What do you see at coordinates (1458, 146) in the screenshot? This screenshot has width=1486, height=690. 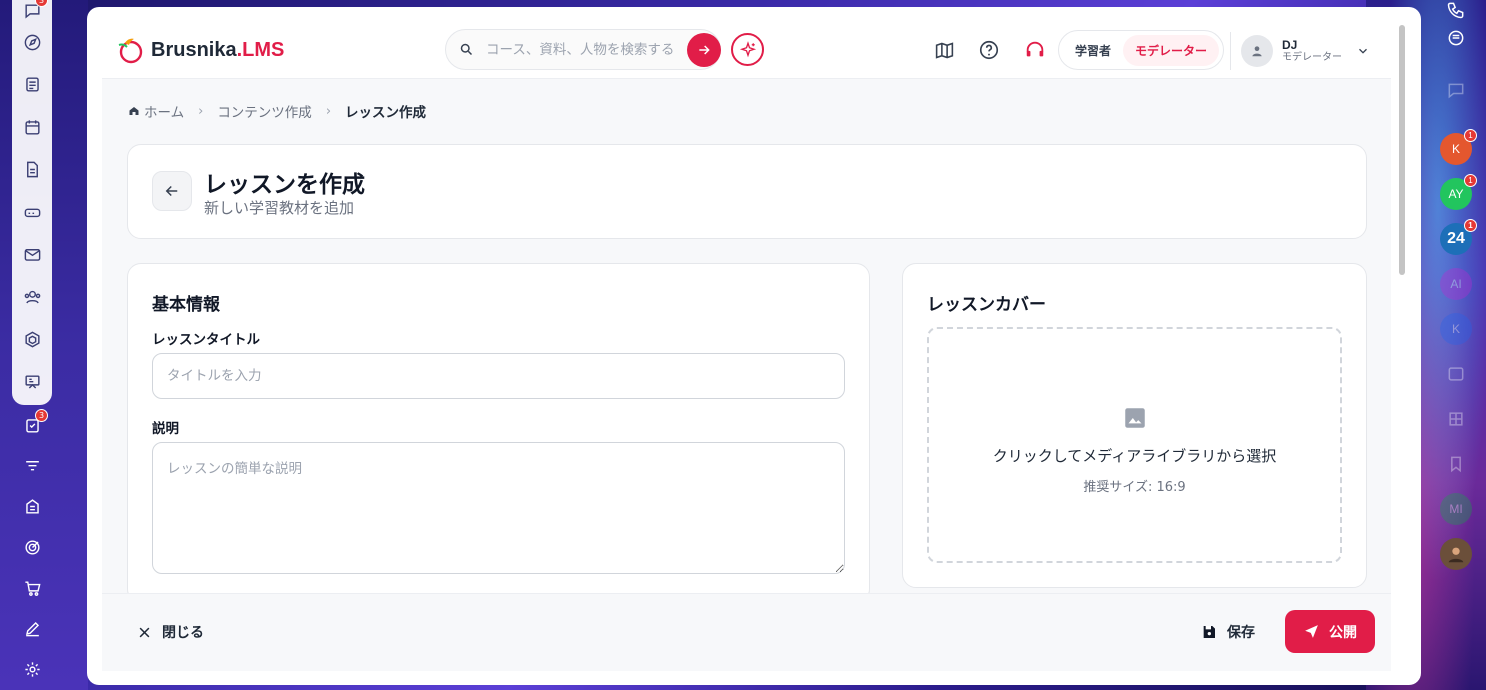 I see `contact-avatar: K1` at bounding box center [1458, 146].